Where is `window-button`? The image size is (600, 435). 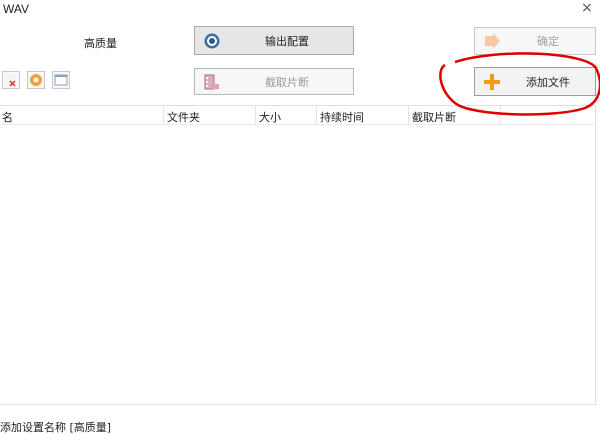
window-button is located at coordinates (61, 80).